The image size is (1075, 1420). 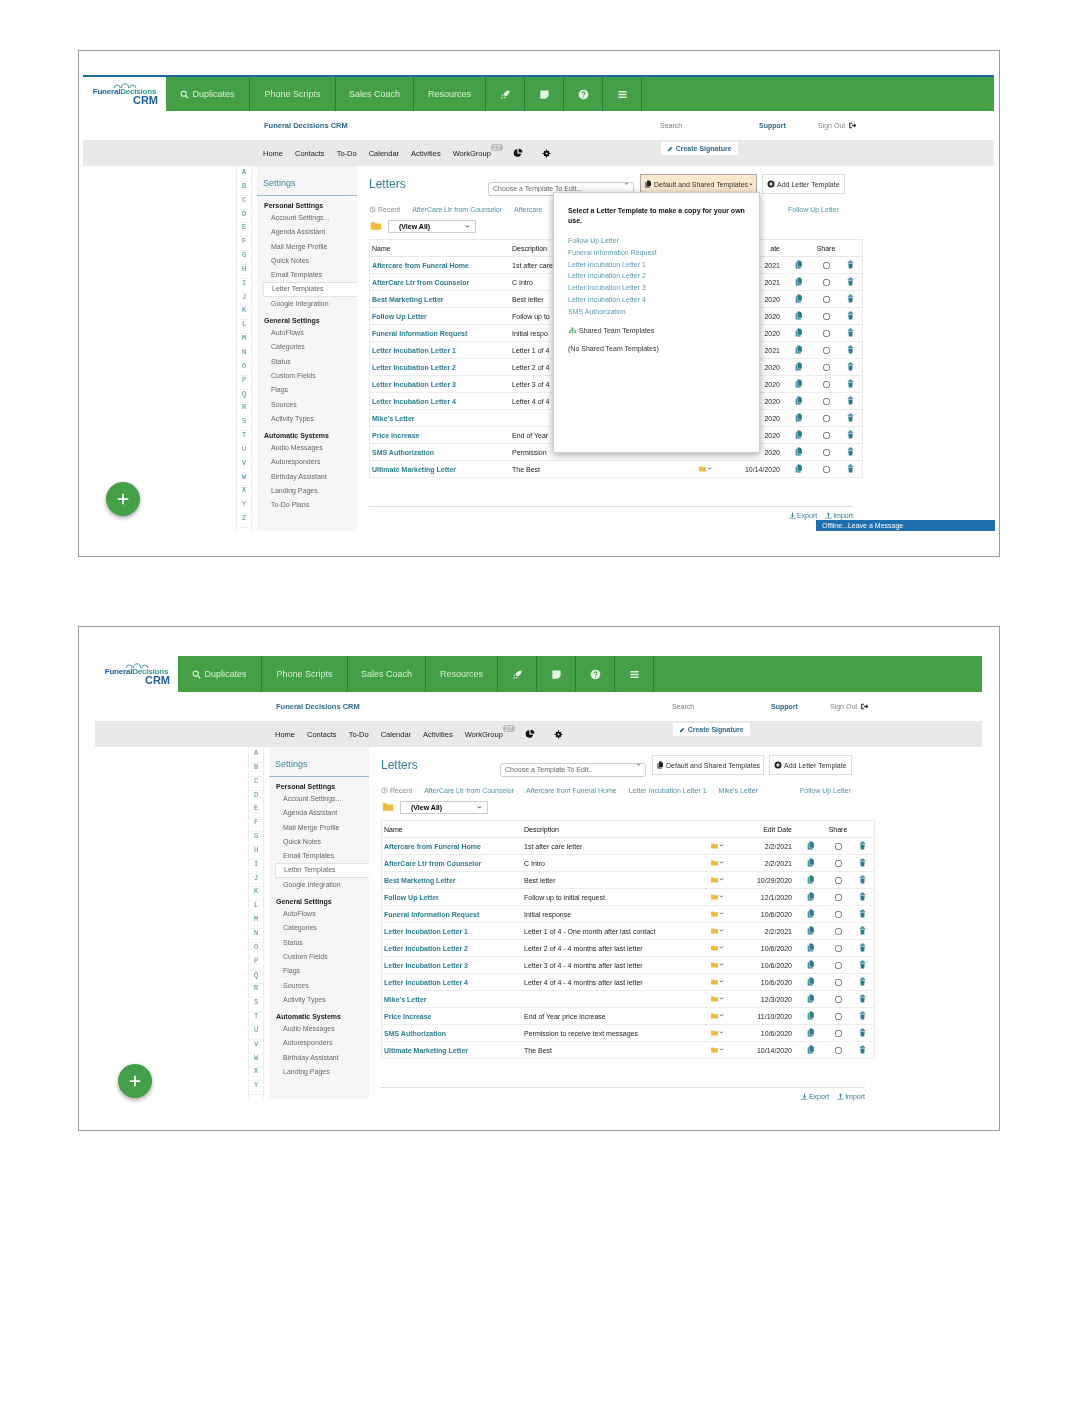 What do you see at coordinates (544, 94) in the screenshot?
I see `note-icon` at bounding box center [544, 94].